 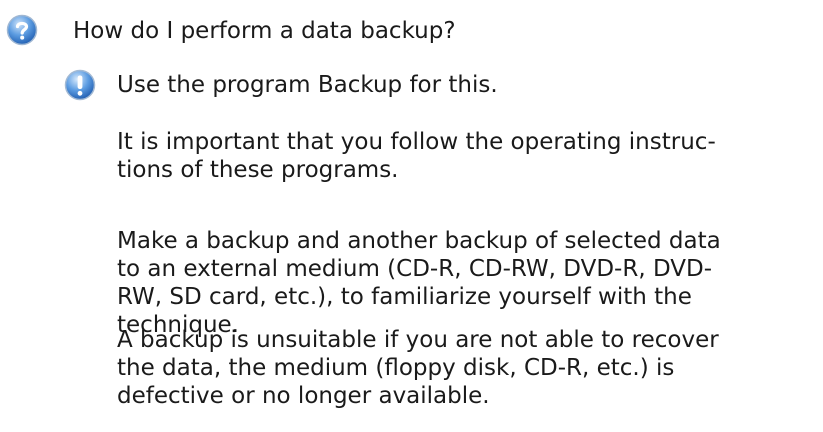 I want to click on answer-line: Use the program Backup for this., so click(x=307, y=85).